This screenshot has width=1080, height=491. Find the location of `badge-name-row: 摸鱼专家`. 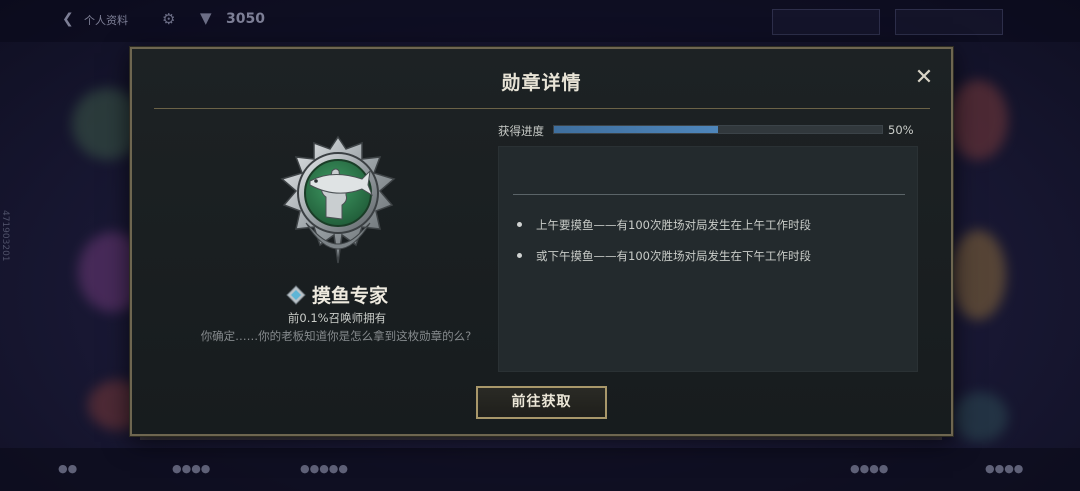

badge-name-row: 摸鱼专家 is located at coordinates (337, 294).